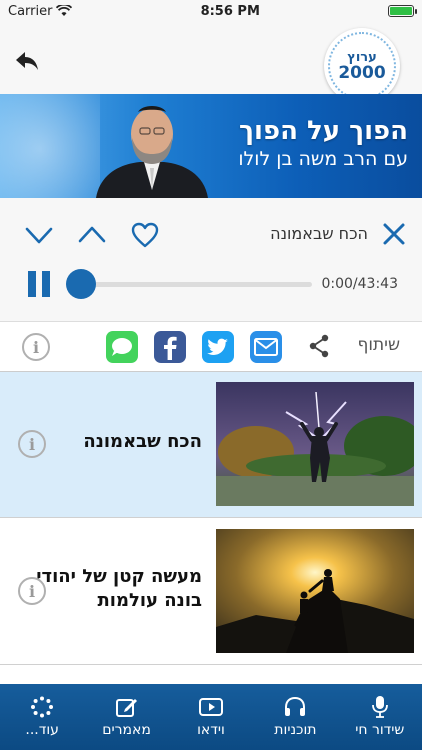  I want to click on heart-icon, so click(145, 235).